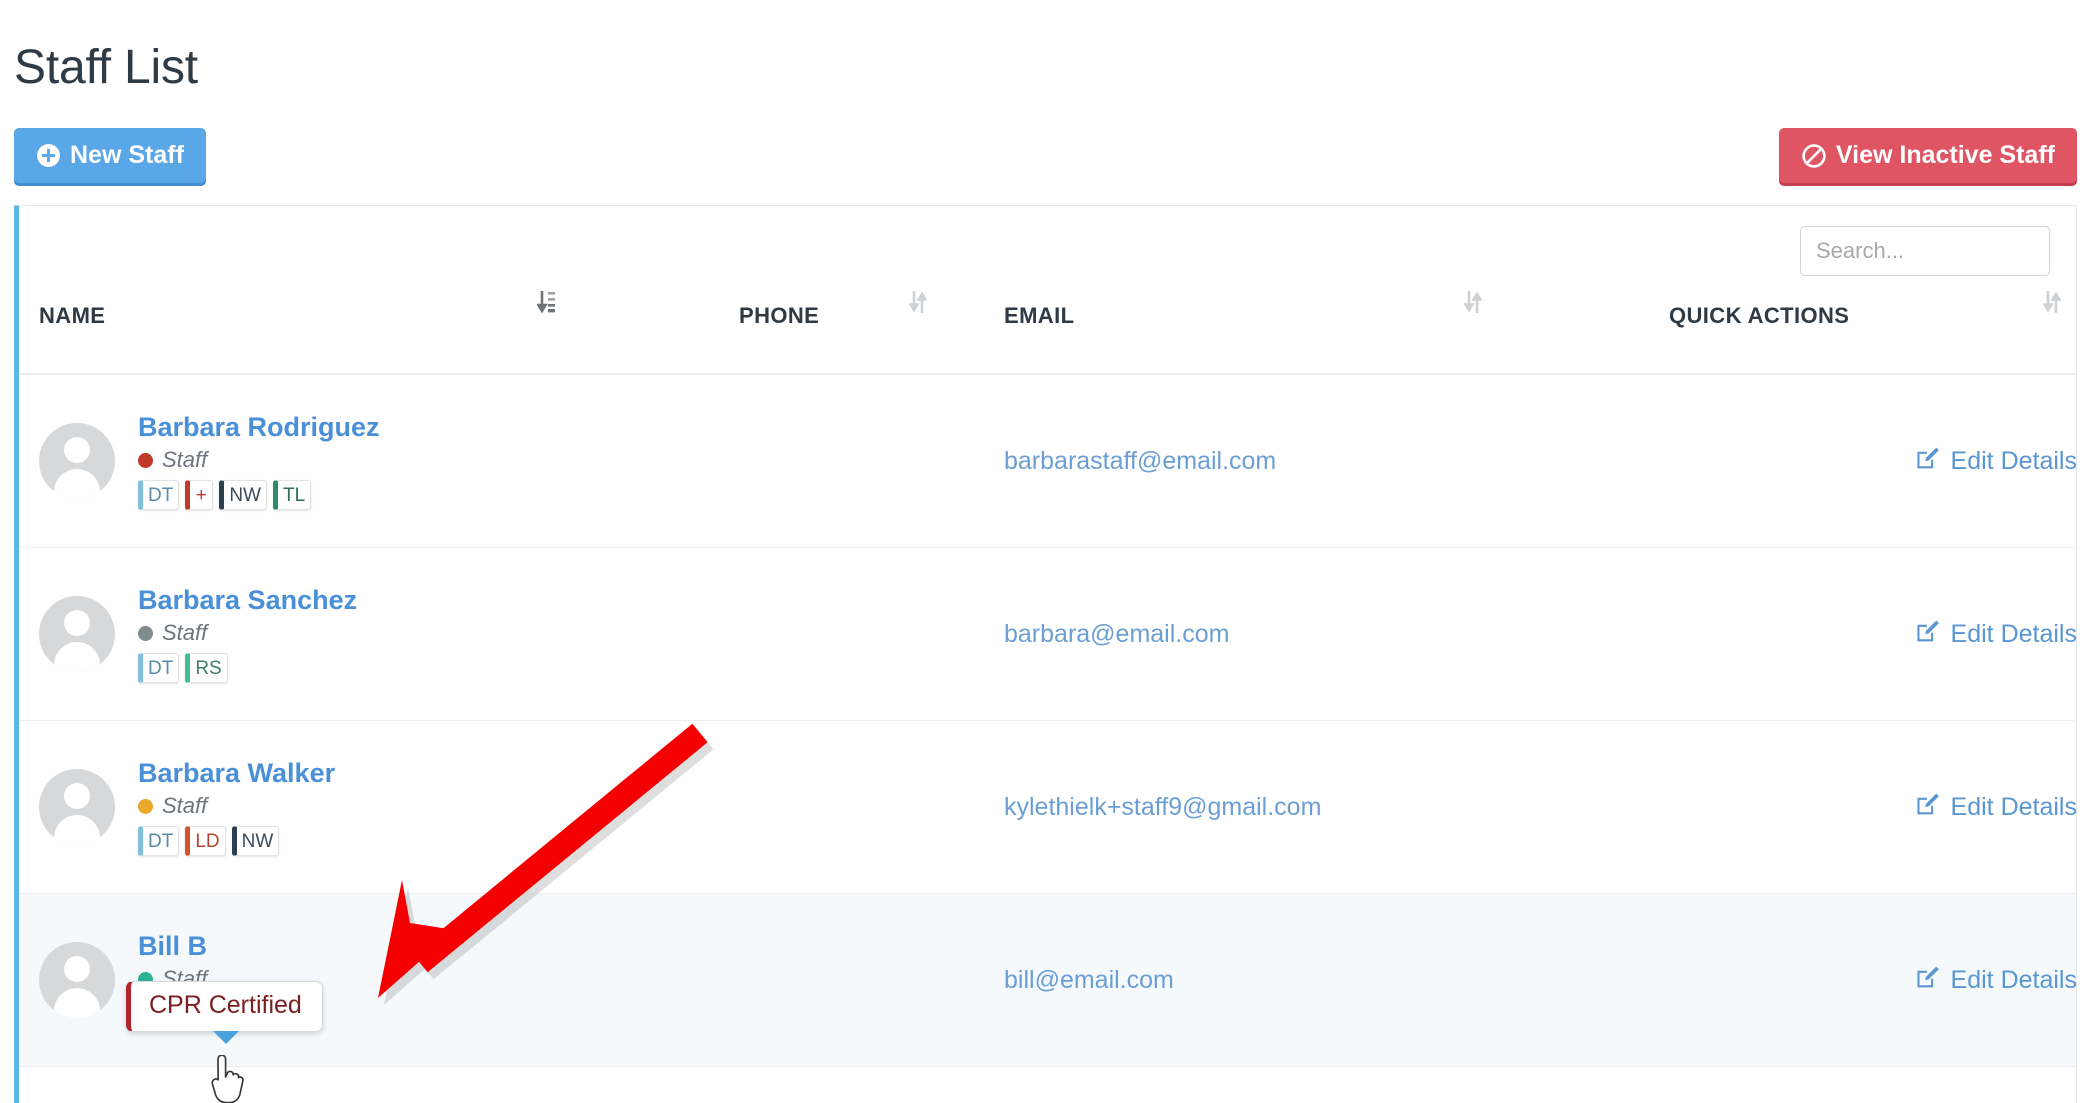  Describe the element at coordinates (247, 668) in the screenshot. I see `badge-list: DT RS` at that location.